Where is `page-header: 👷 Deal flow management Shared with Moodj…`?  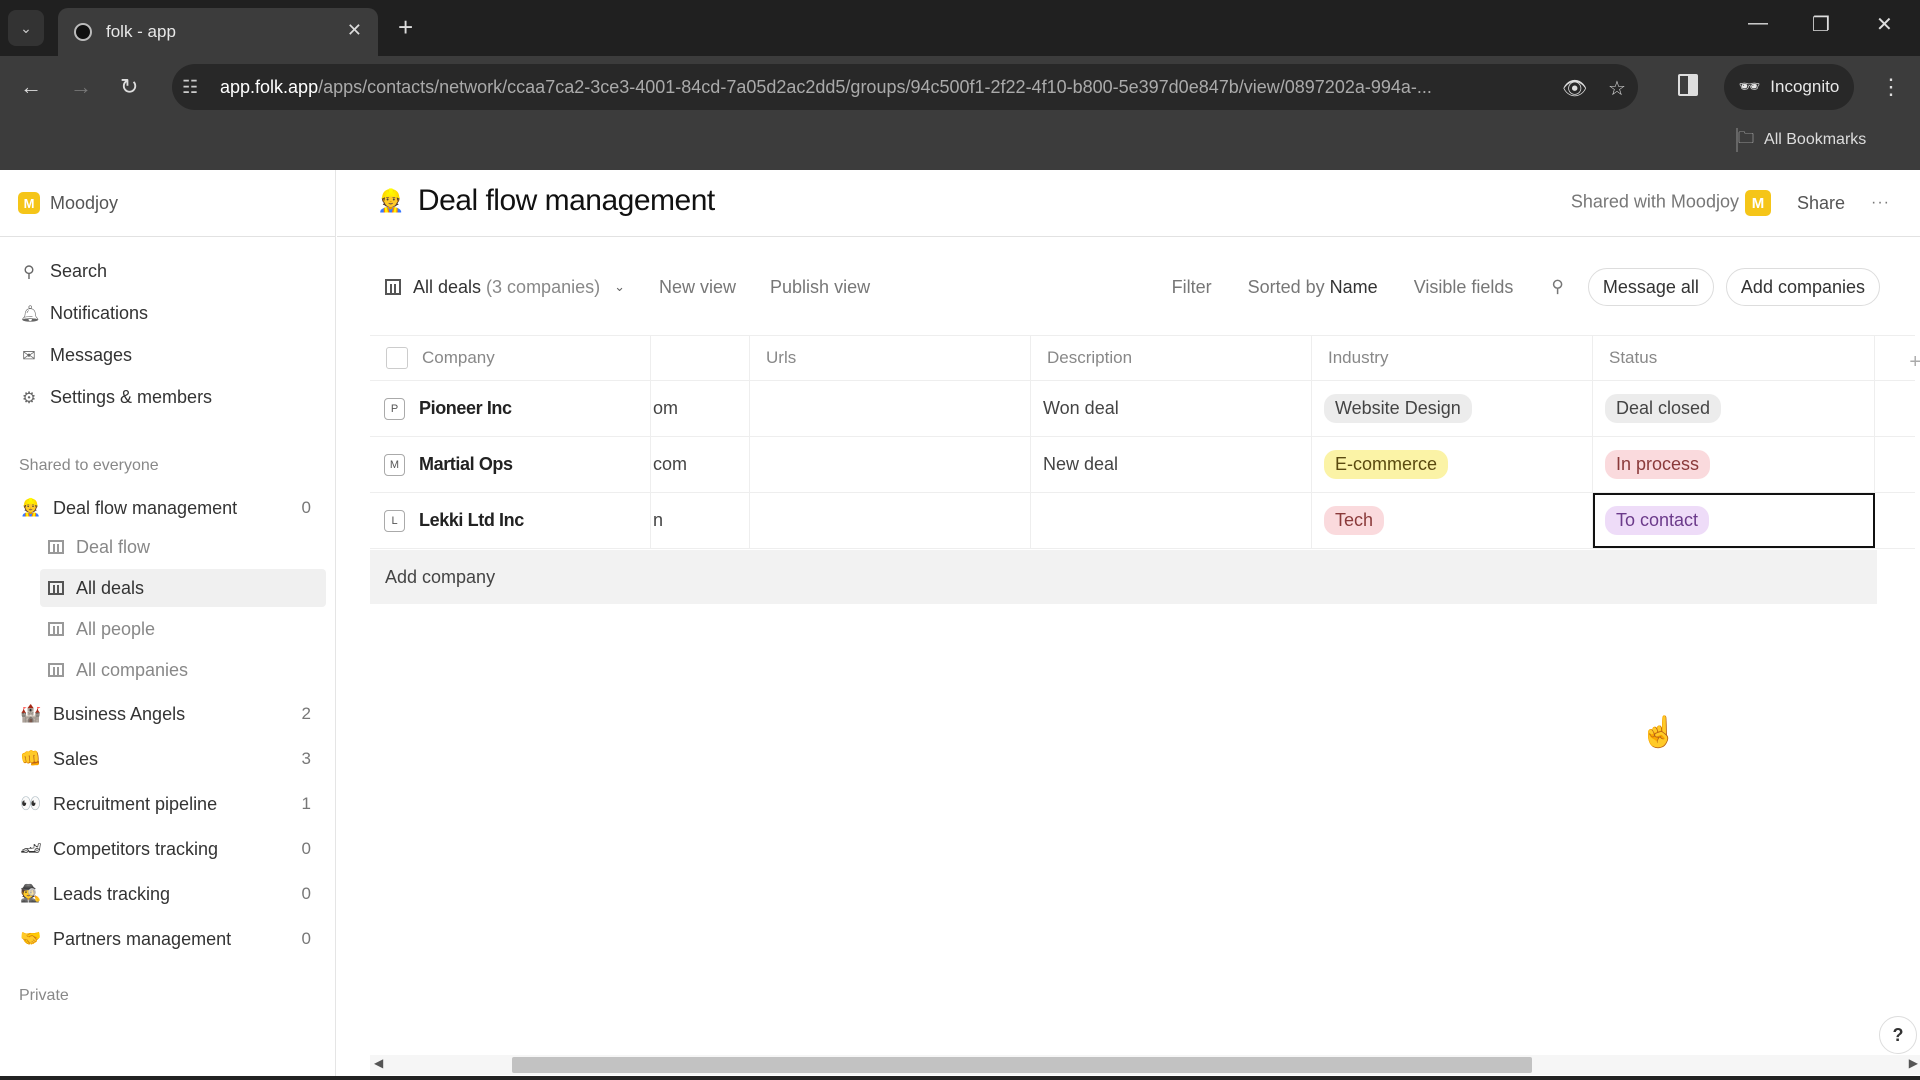 page-header: 👷 Deal flow management Shared with Moodj… is located at coordinates (1128, 203).